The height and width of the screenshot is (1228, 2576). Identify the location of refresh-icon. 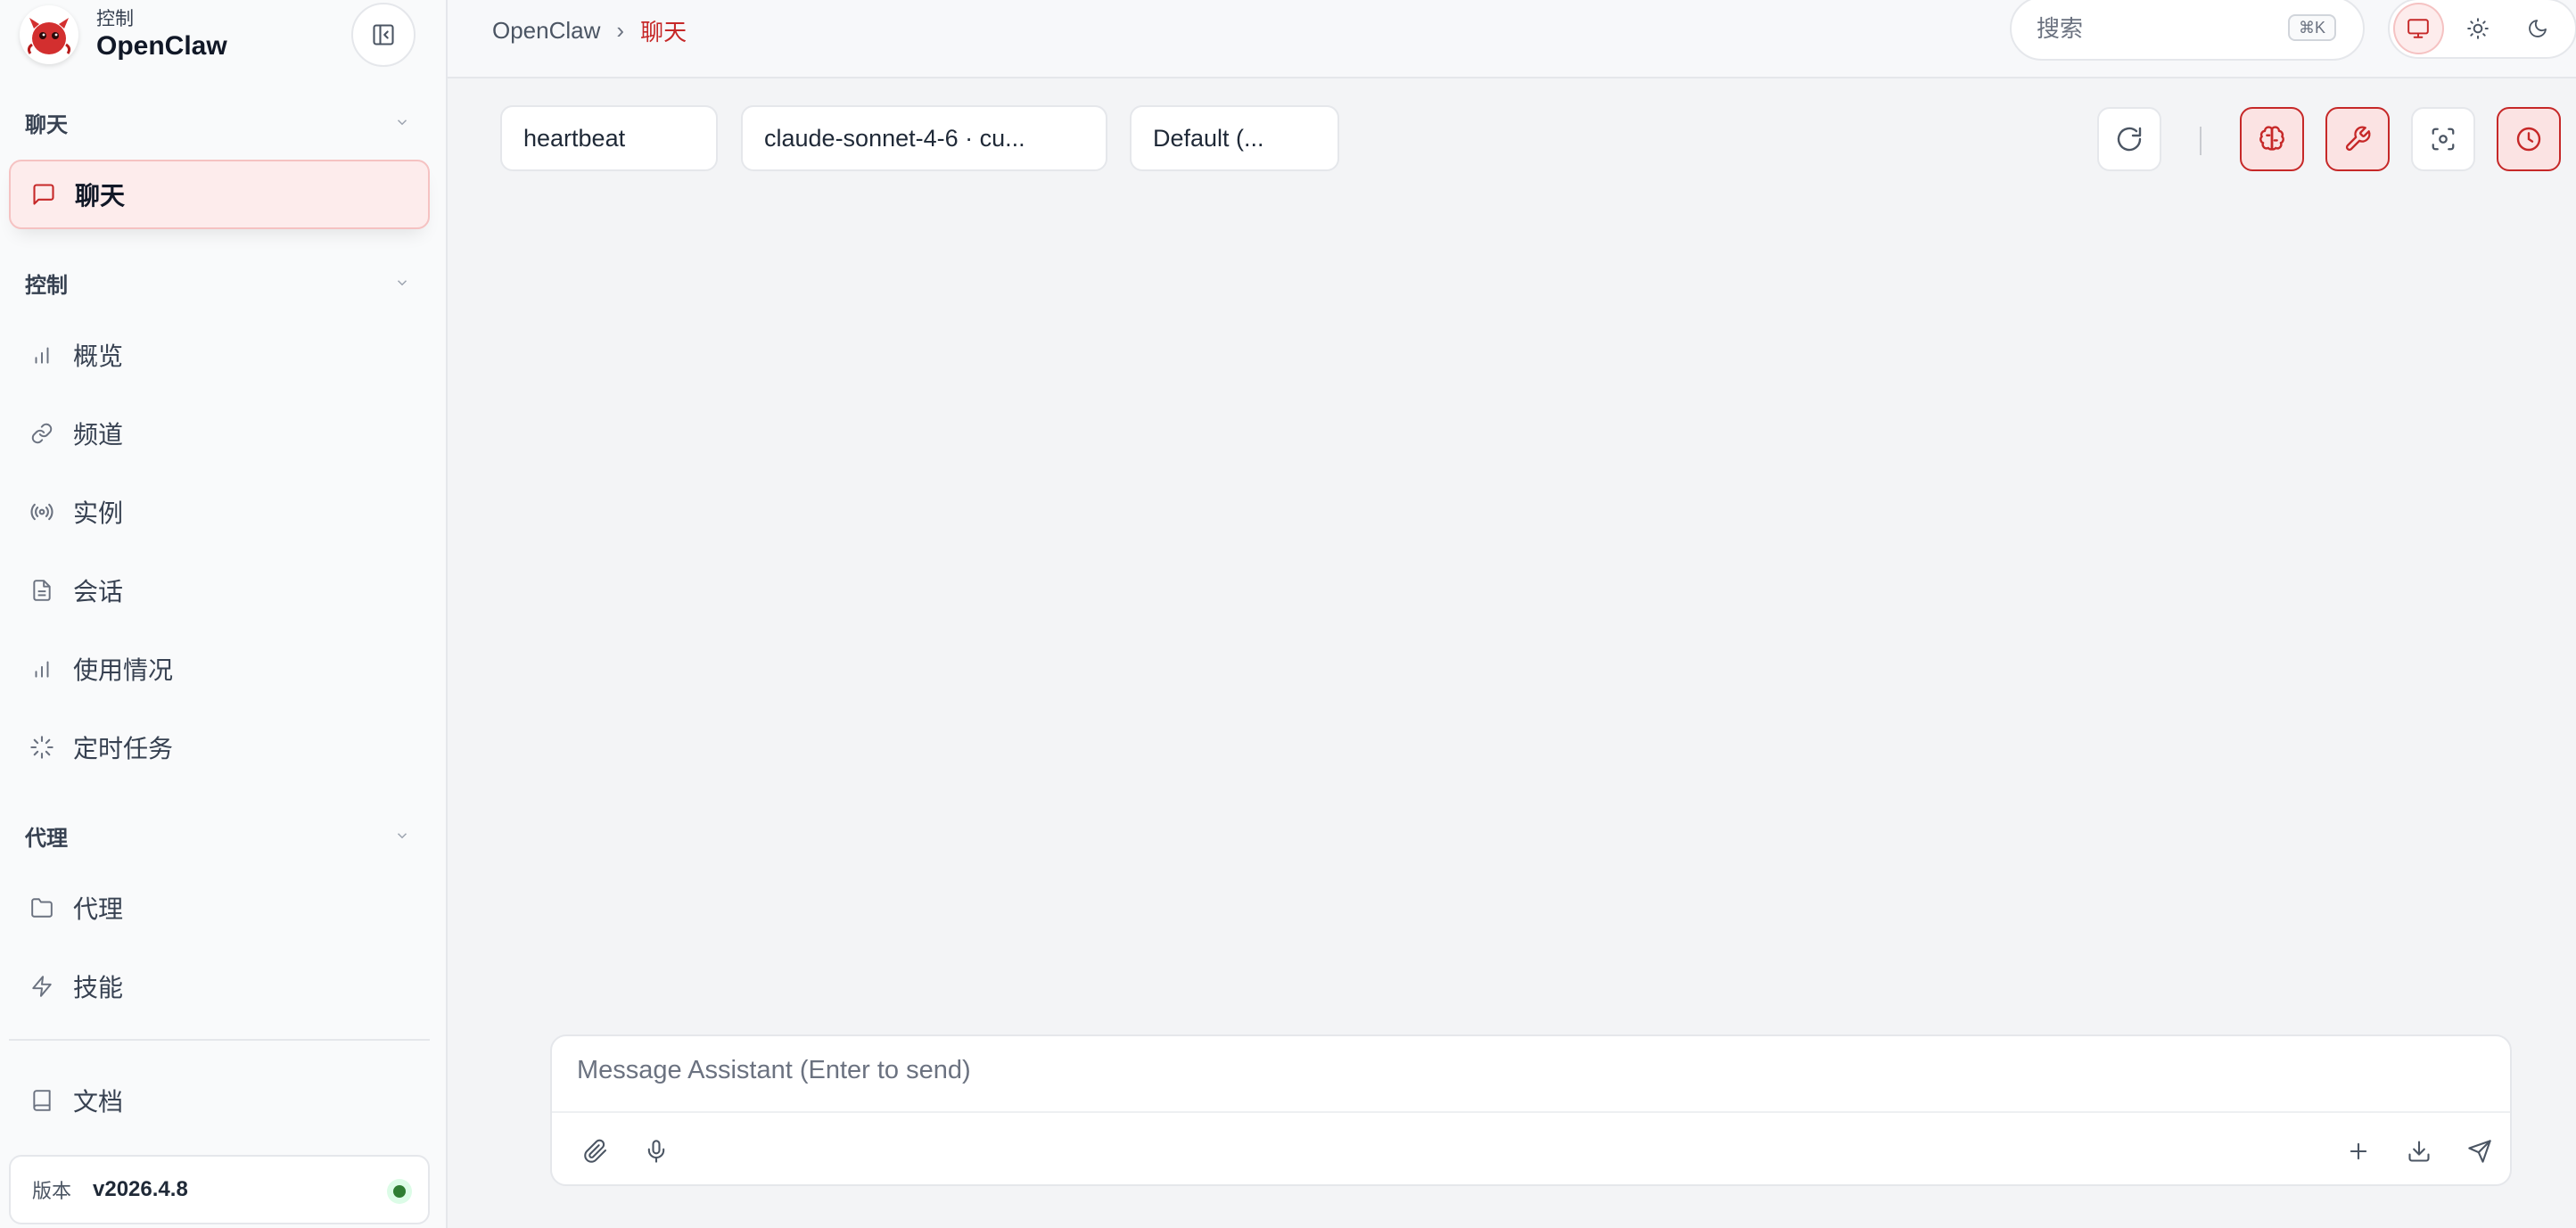
(2129, 139).